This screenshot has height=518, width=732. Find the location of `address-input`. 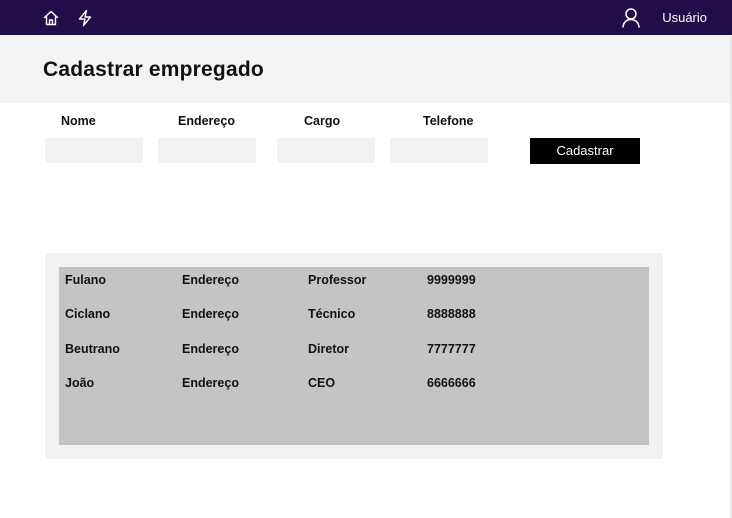

address-input is located at coordinates (207, 150).